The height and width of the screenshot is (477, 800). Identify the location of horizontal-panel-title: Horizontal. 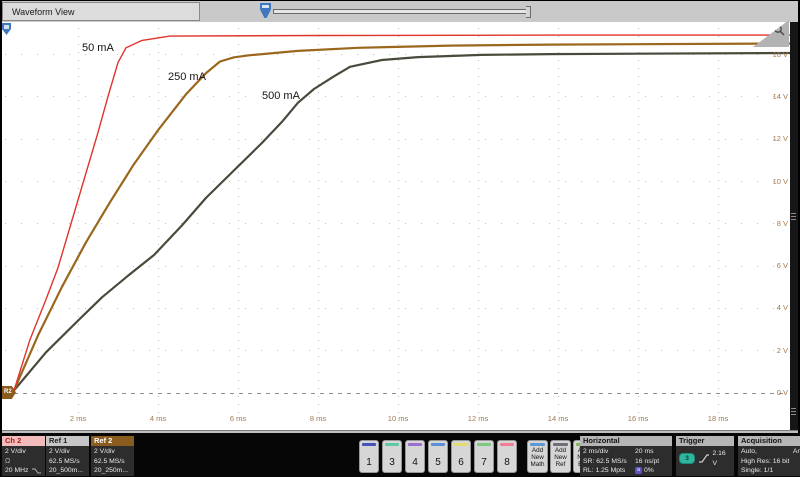
(626, 441).